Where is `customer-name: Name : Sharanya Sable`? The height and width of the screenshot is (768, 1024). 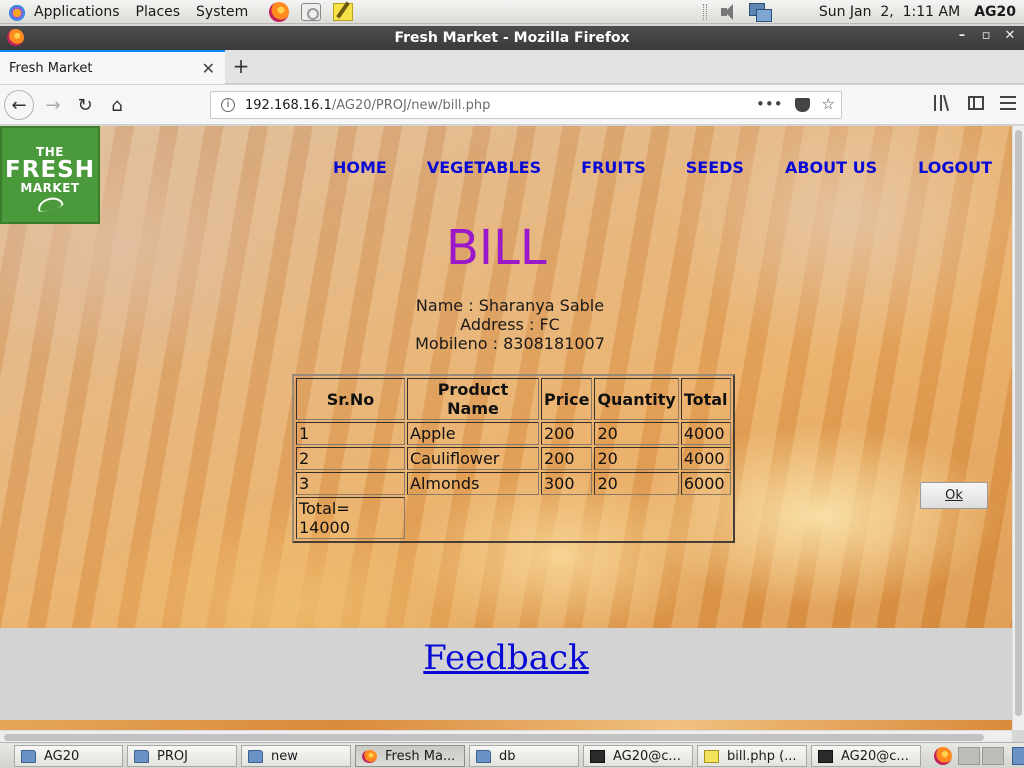
customer-name: Name : Sharanya Sable is located at coordinates (510, 305).